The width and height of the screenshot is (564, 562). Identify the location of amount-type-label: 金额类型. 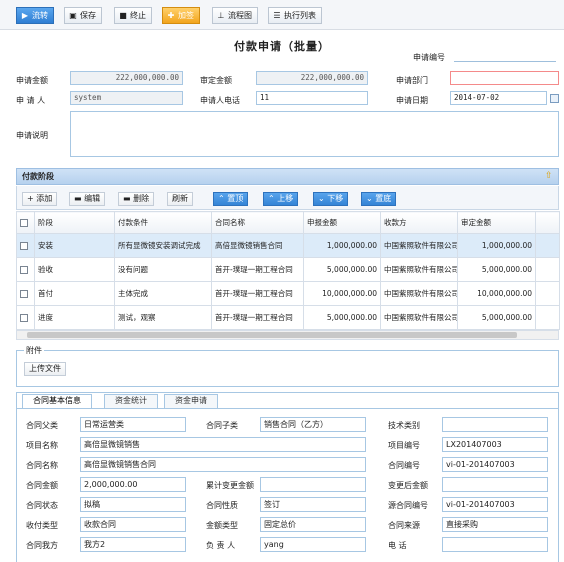
(222, 525).